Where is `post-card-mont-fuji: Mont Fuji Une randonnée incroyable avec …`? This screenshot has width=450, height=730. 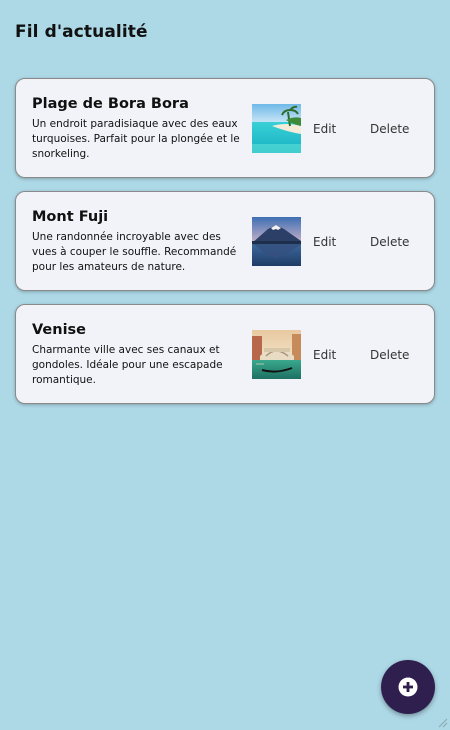 post-card-mont-fuji: Mont Fuji Une randonnée incroyable avec … is located at coordinates (225, 241).